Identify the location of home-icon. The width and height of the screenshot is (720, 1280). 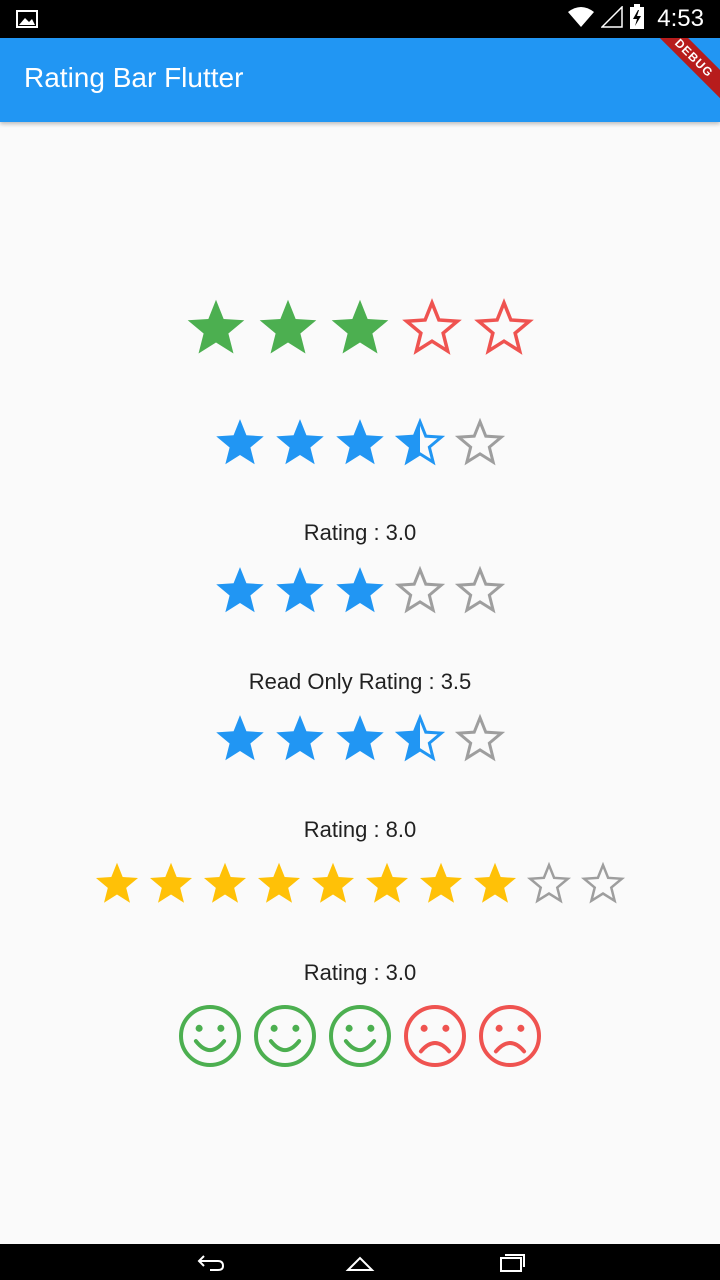
(360, 1262).